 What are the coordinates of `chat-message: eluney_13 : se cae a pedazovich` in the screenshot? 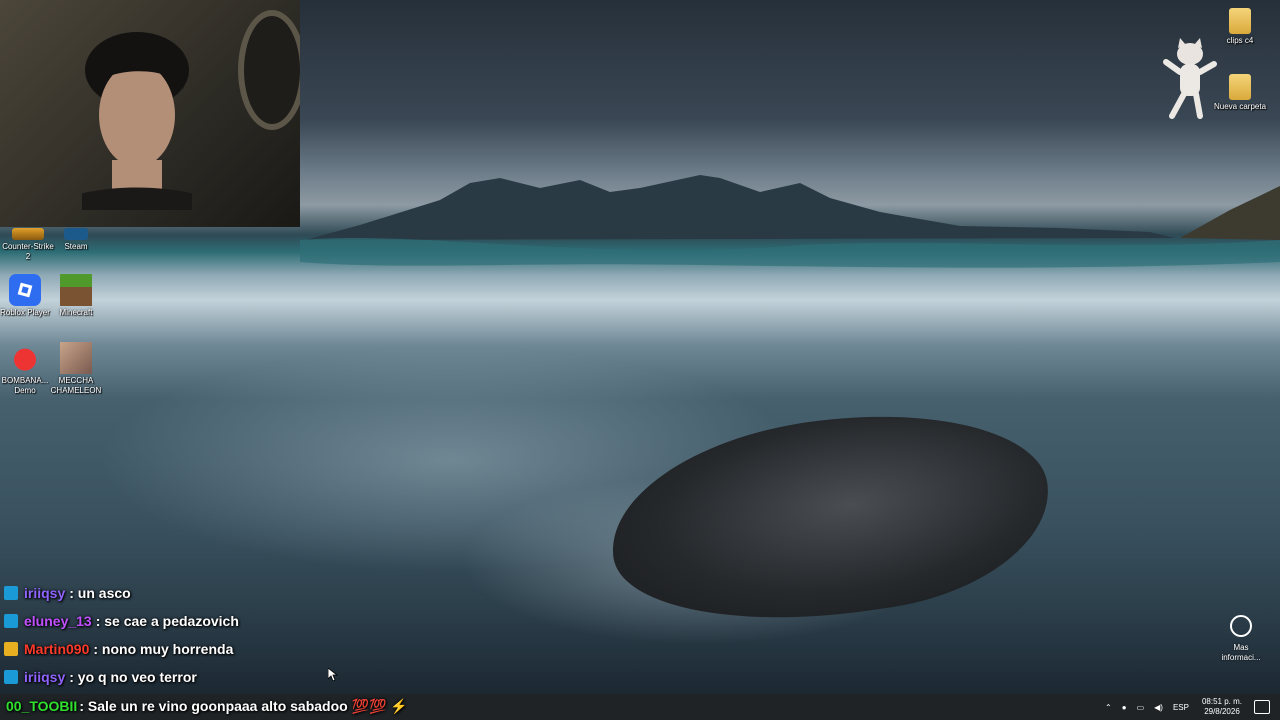 It's located at (121, 621).